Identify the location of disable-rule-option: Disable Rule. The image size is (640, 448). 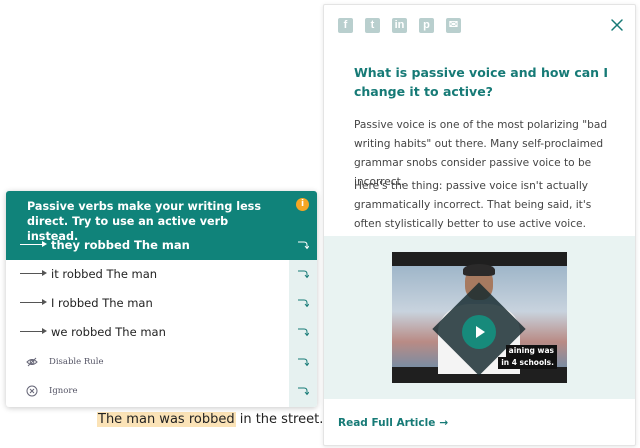
(161, 362).